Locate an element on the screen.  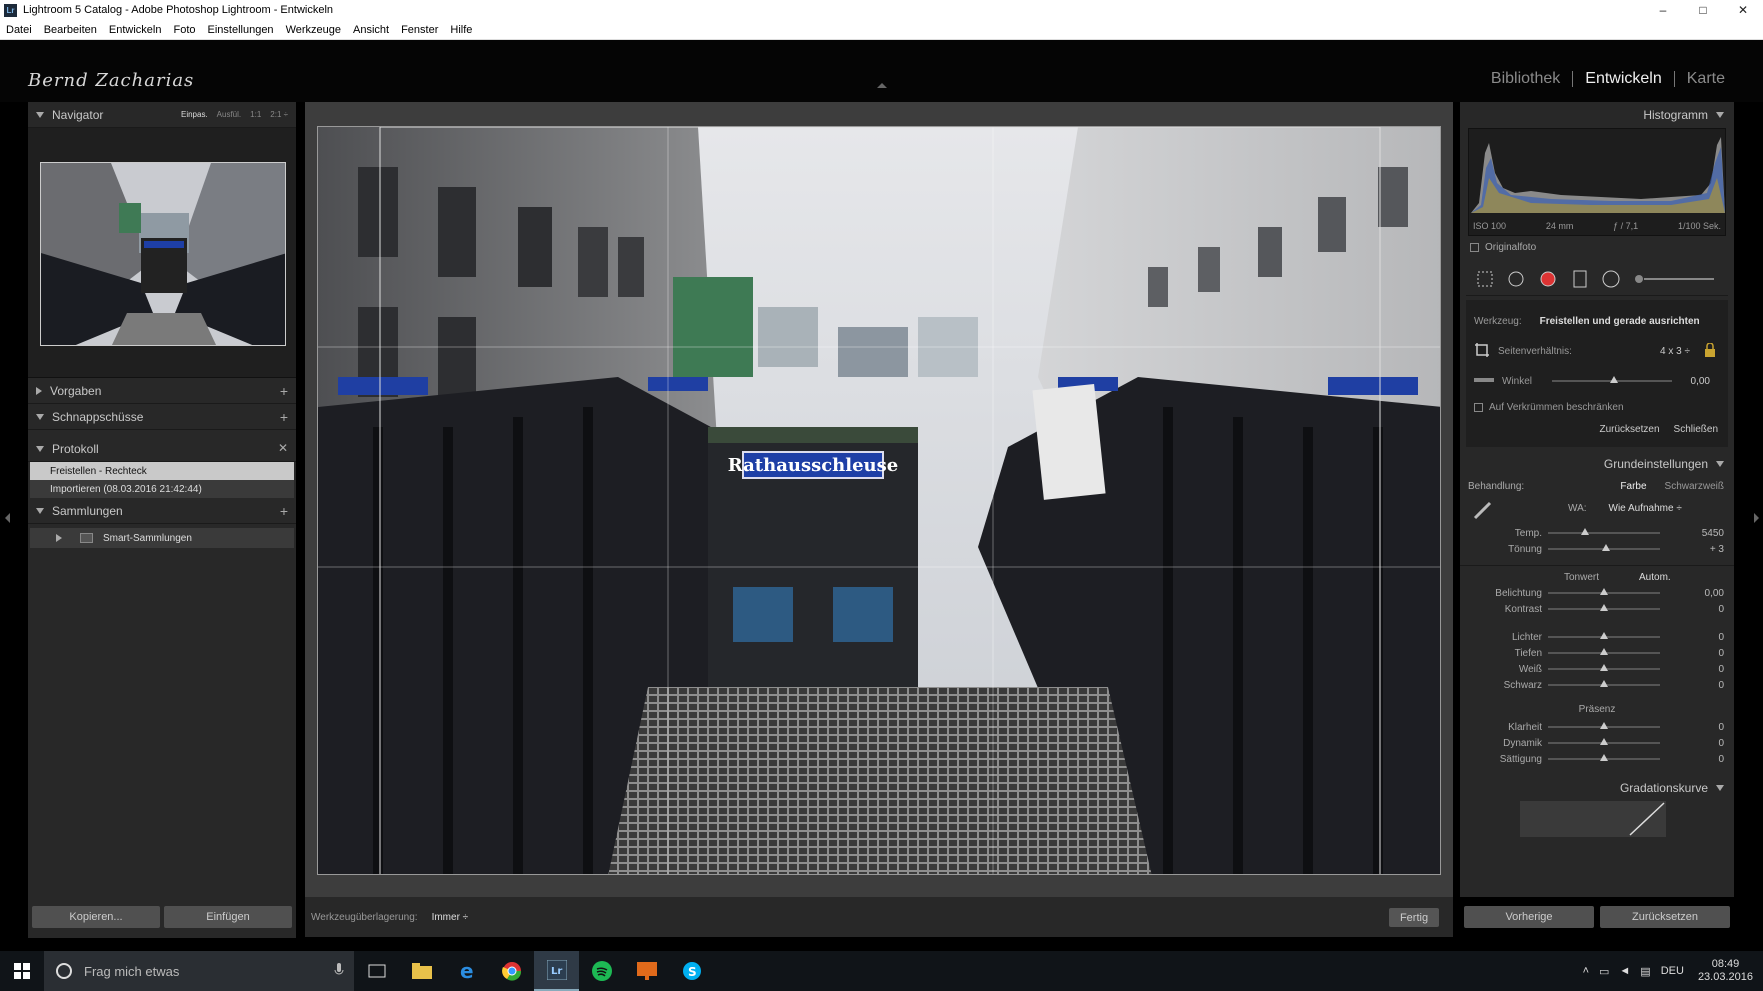
basic-header: Grundeinstellungen is located at coordinates (1597, 464).